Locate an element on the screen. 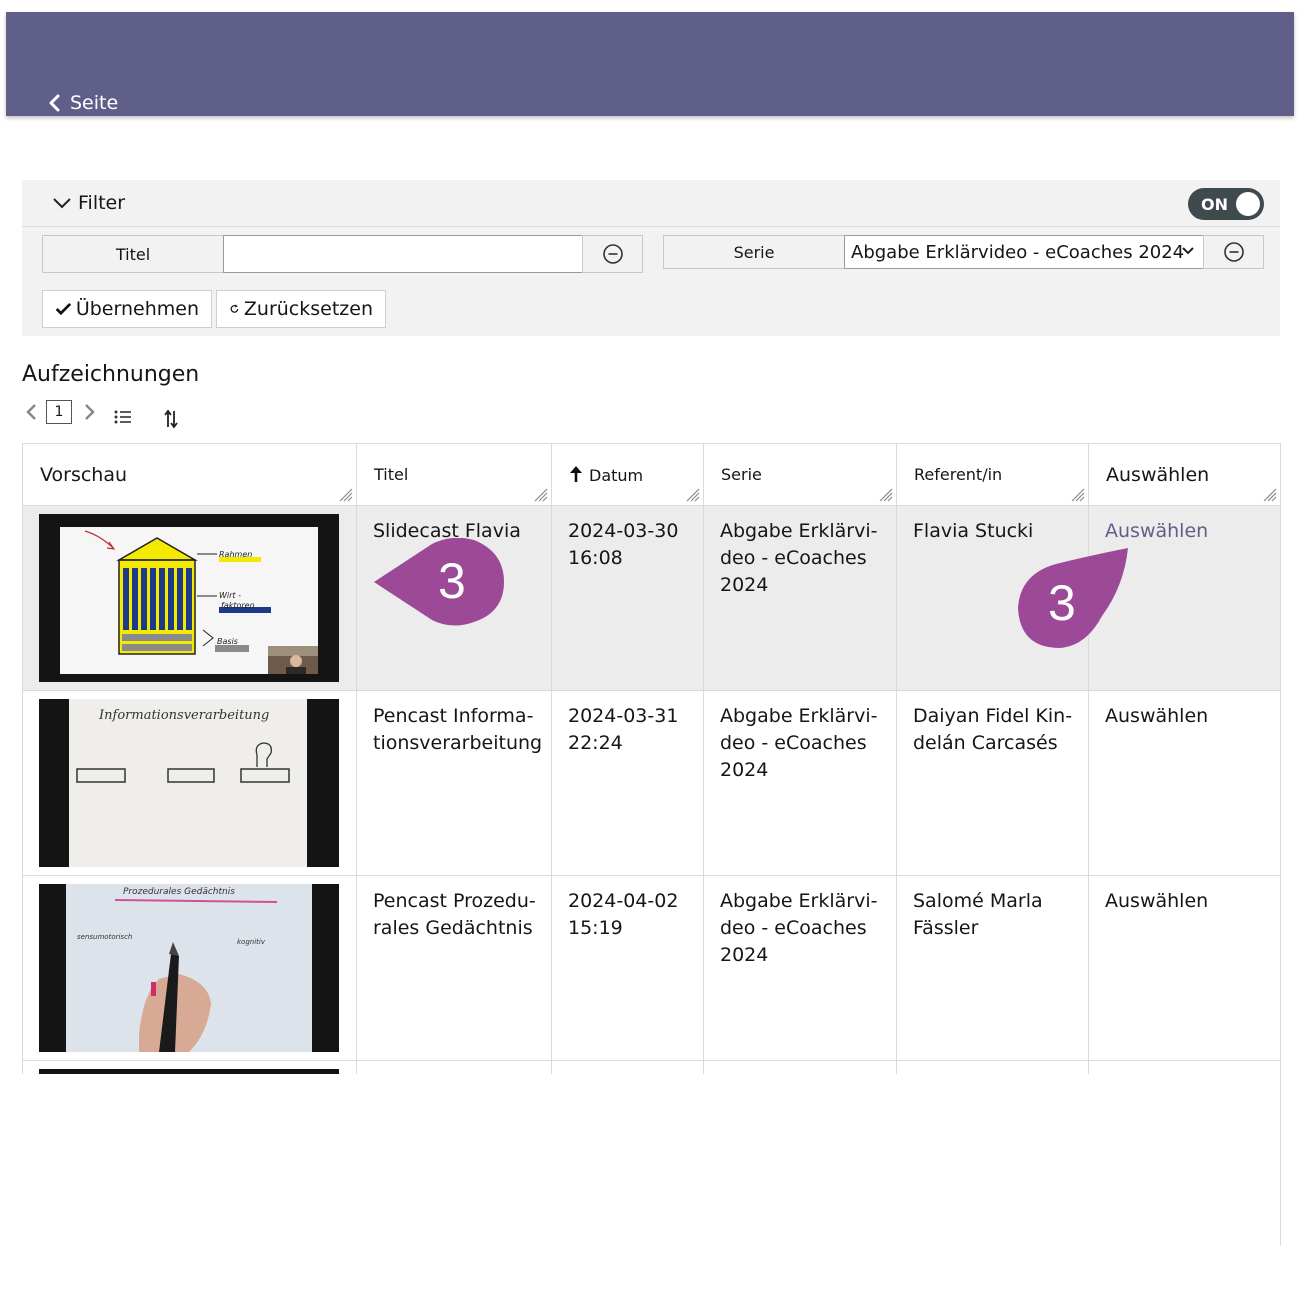 The width and height of the screenshot is (1300, 1300). time-value: 15:19 is located at coordinates (595, 928).